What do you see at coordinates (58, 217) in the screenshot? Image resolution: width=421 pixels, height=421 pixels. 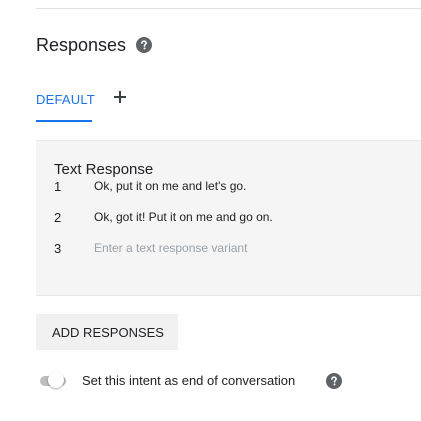 I see `response-index: 2` at bounding box center [58, 217].